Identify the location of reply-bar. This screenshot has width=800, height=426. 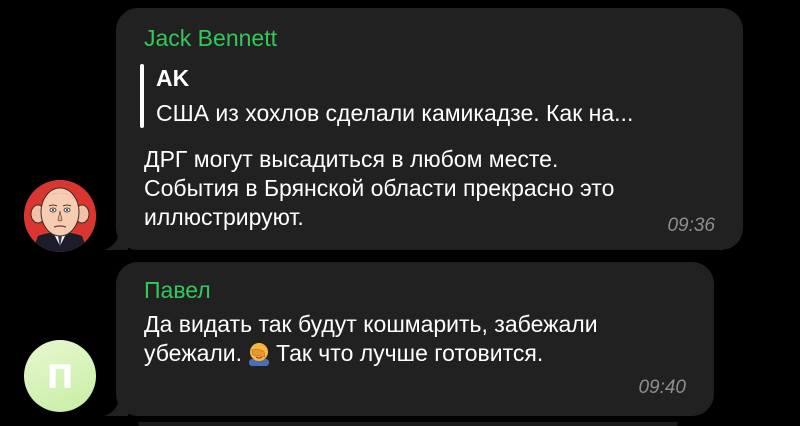
(142, 96).